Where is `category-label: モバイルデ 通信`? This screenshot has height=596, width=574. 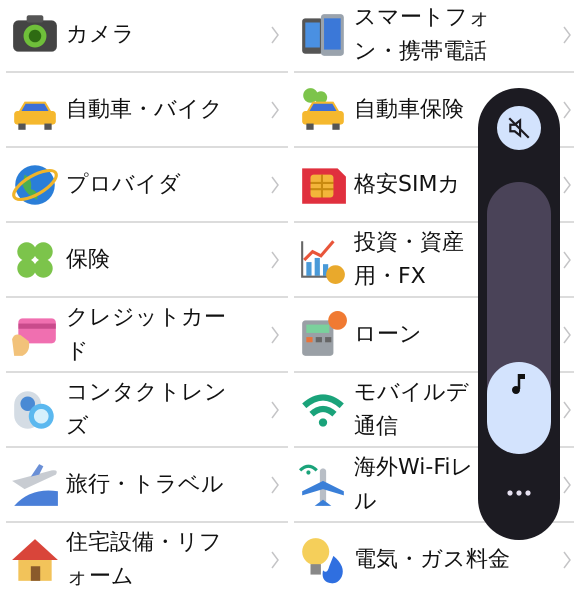
category-label: モバイルデ 通信 is located at coordinates (411, 410).